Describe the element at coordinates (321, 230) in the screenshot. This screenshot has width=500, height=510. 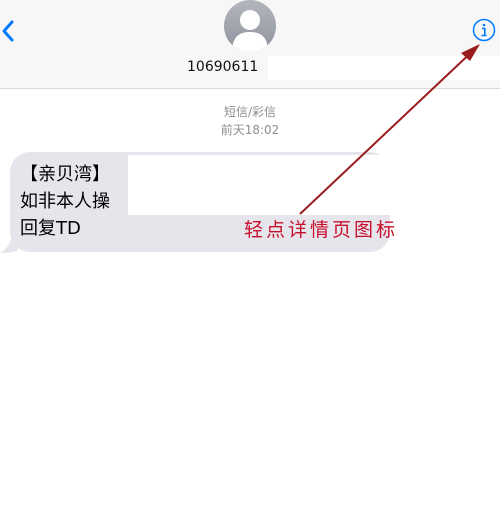
I see `annotation-label: 轻点详情页图标` at that location.